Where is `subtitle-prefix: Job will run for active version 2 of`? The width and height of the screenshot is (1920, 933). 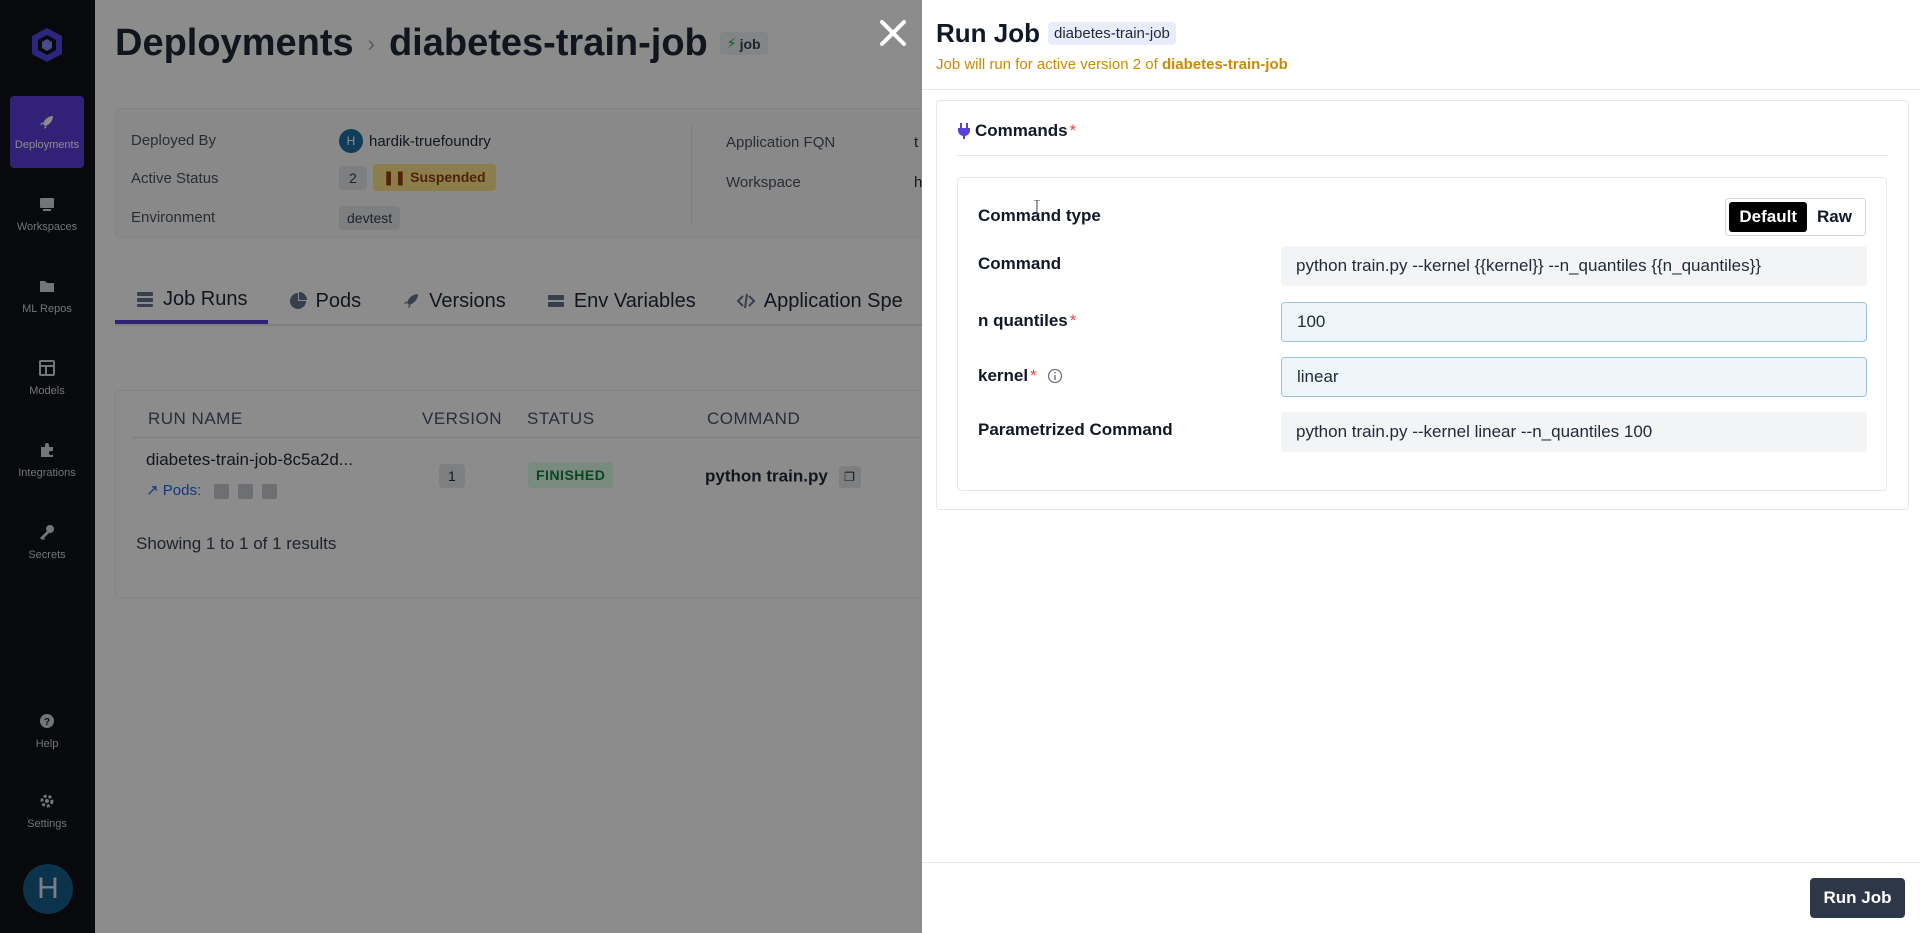
subtitle-prefix: Job will run for active version 2 of is located at coordinates (1049, 64).